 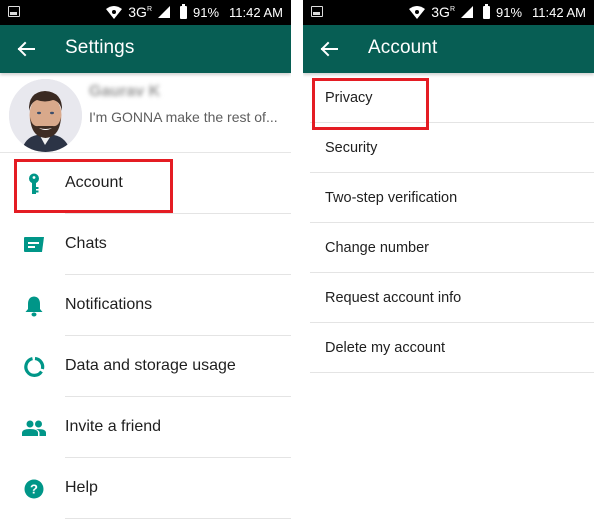 I want to click on settings-item-label: Chats, so click(x=86, y=243).